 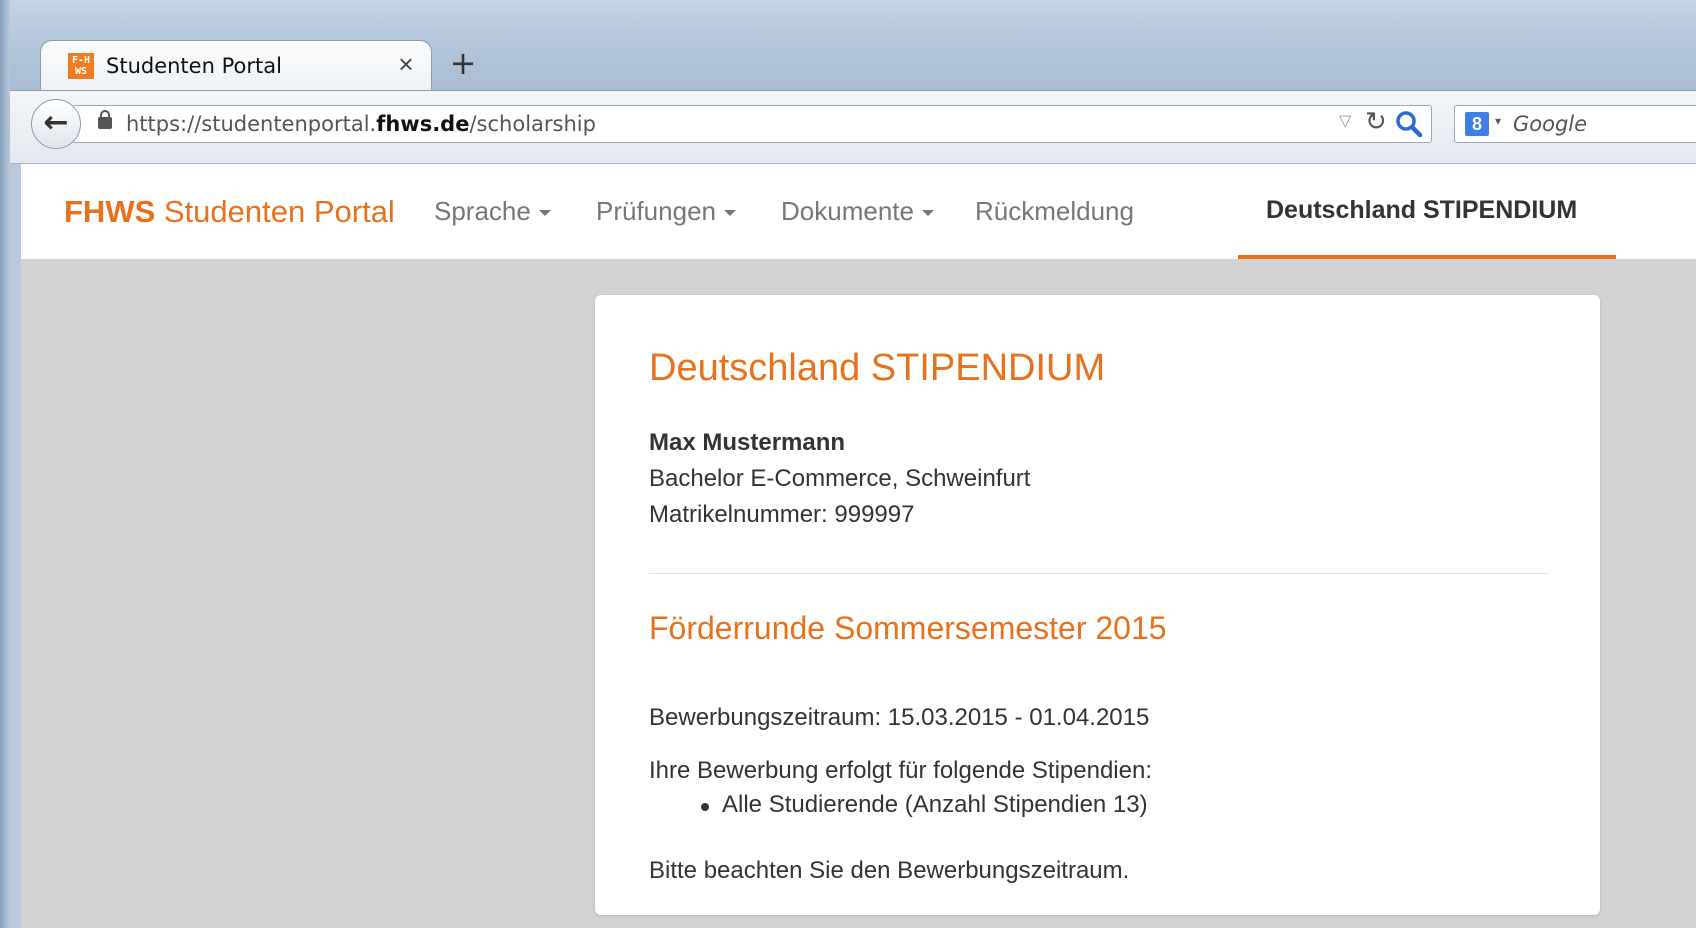 I want to click on nav-rueckmeldung: Rückmeldung, so click(x=1054, y=211).